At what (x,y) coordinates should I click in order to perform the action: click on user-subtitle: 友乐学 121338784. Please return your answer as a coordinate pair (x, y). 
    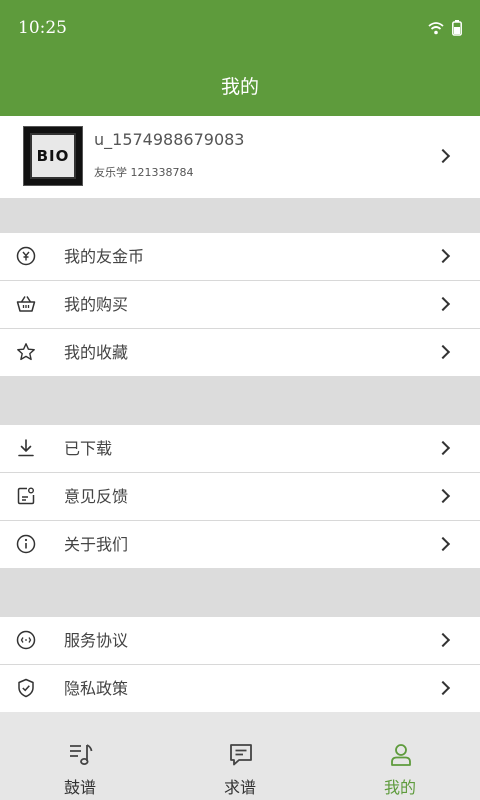
    Looking at the image, I should click on (144, 172).